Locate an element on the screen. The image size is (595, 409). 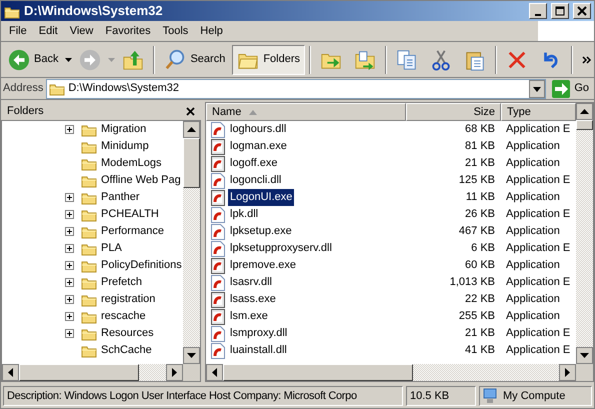
maximize-icon is located at coordinates (560, 11).